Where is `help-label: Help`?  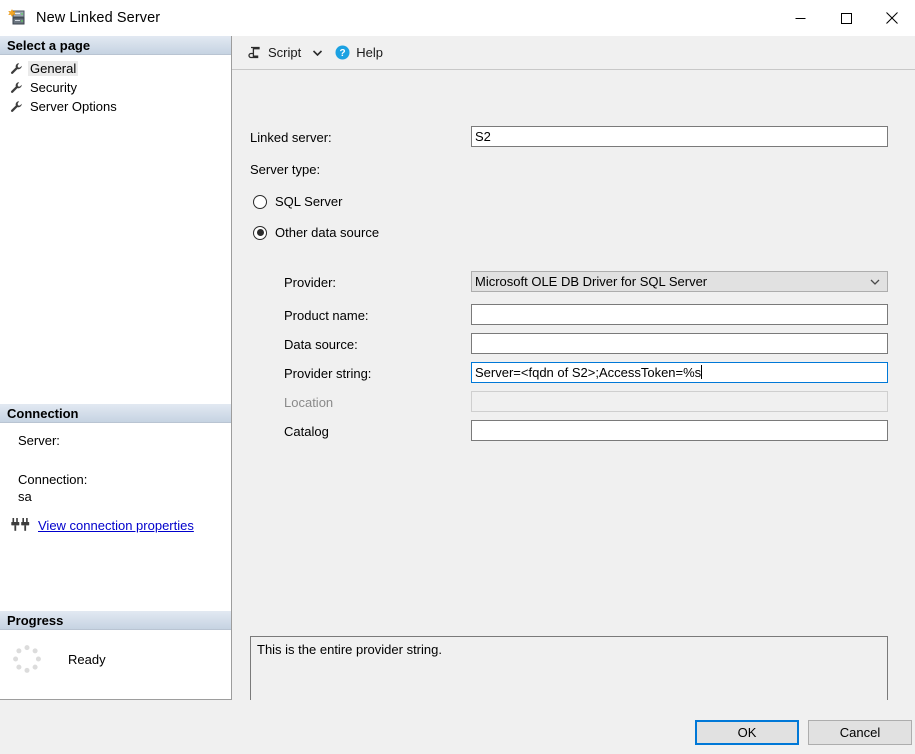
help-label: Help is located at coordinates (369, 52).